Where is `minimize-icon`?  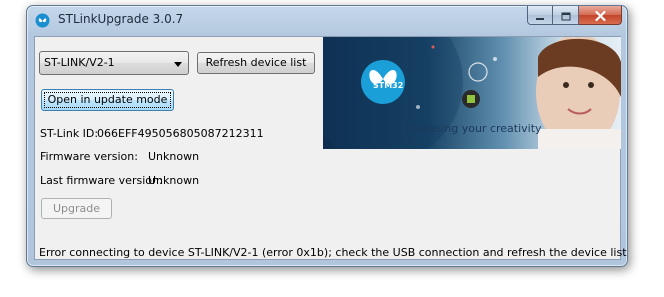
minimize-icon is located at coordinates (540, 15).